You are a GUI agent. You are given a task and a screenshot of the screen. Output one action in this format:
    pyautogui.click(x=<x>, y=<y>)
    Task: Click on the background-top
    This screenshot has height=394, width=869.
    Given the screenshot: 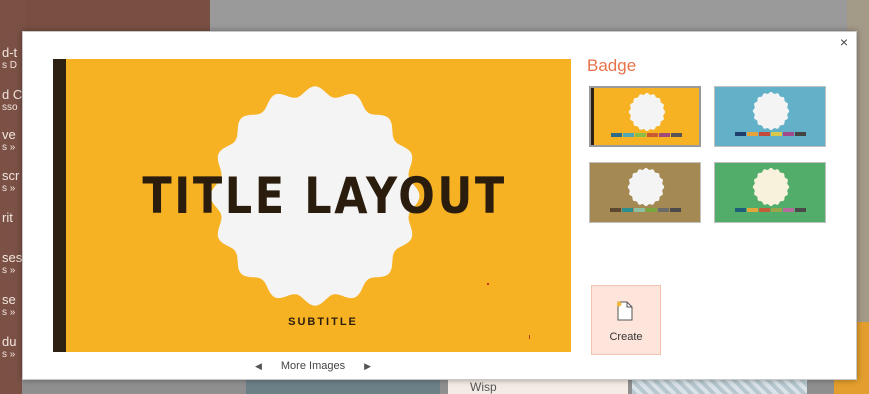 What is the action you would take?
    pyautogui.click(x=539, y=15)
    